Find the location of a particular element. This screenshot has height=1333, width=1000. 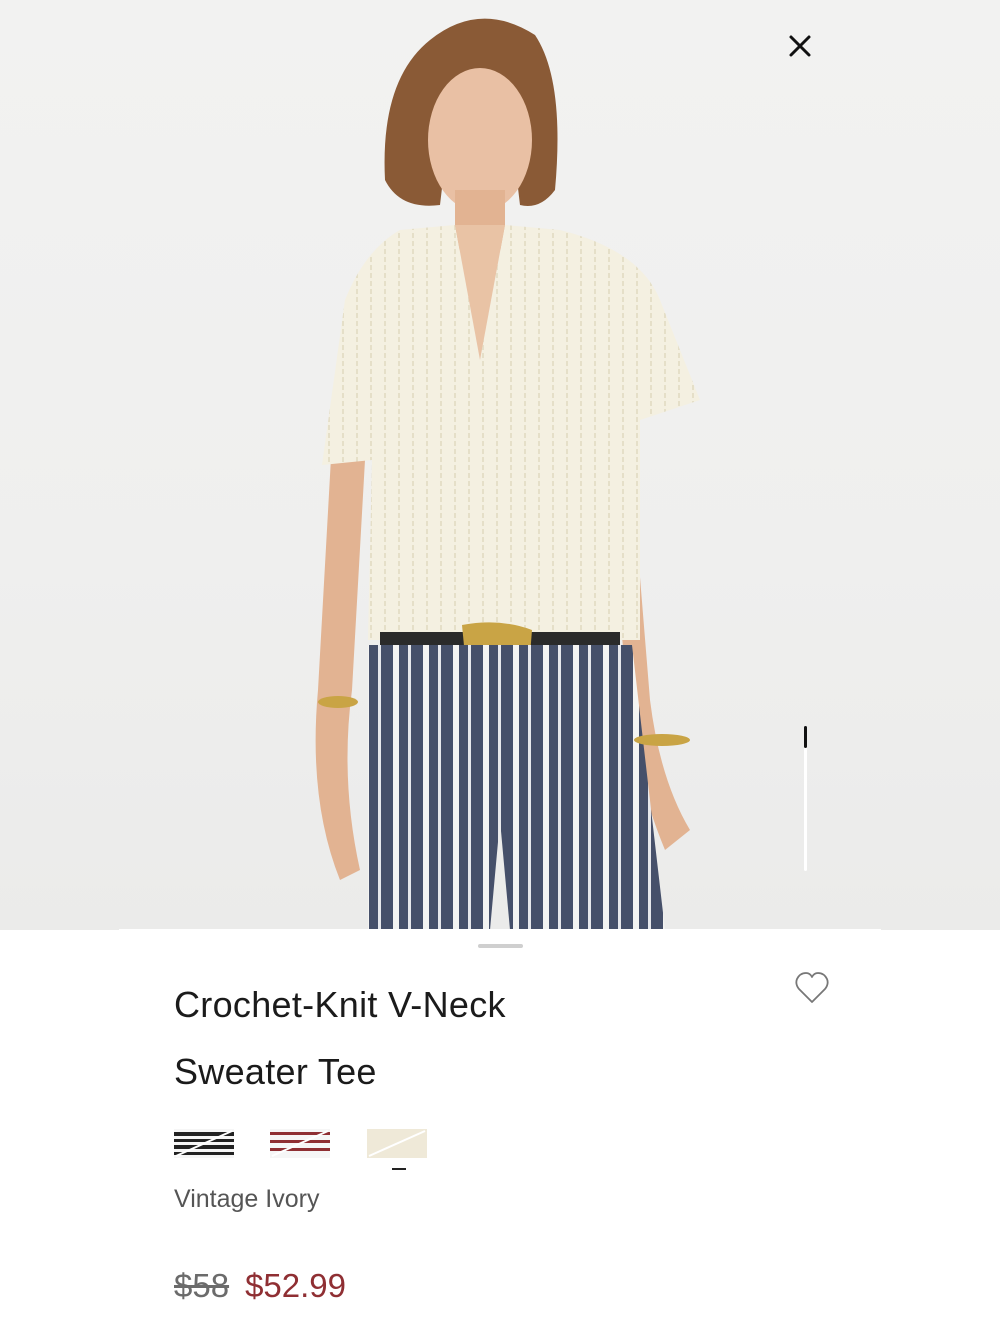

black-stripe-swatch-icon is located at coordinates (204, 1143).